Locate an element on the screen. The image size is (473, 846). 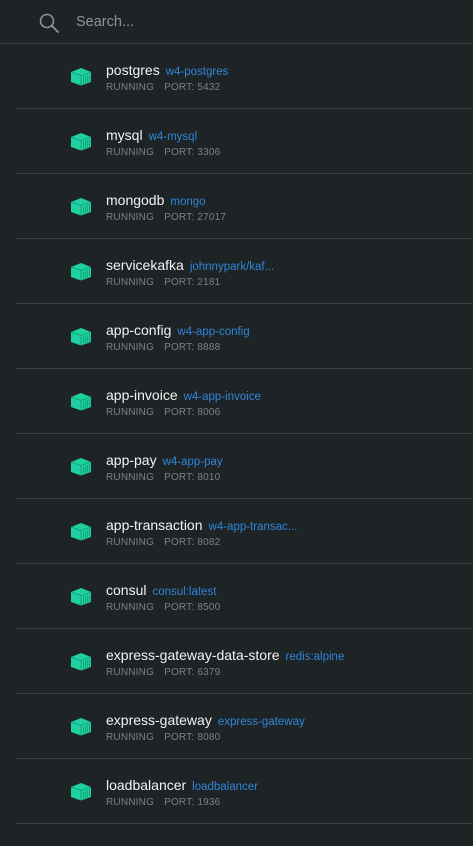
container-name: postgres is located at coordinates (133, 70).